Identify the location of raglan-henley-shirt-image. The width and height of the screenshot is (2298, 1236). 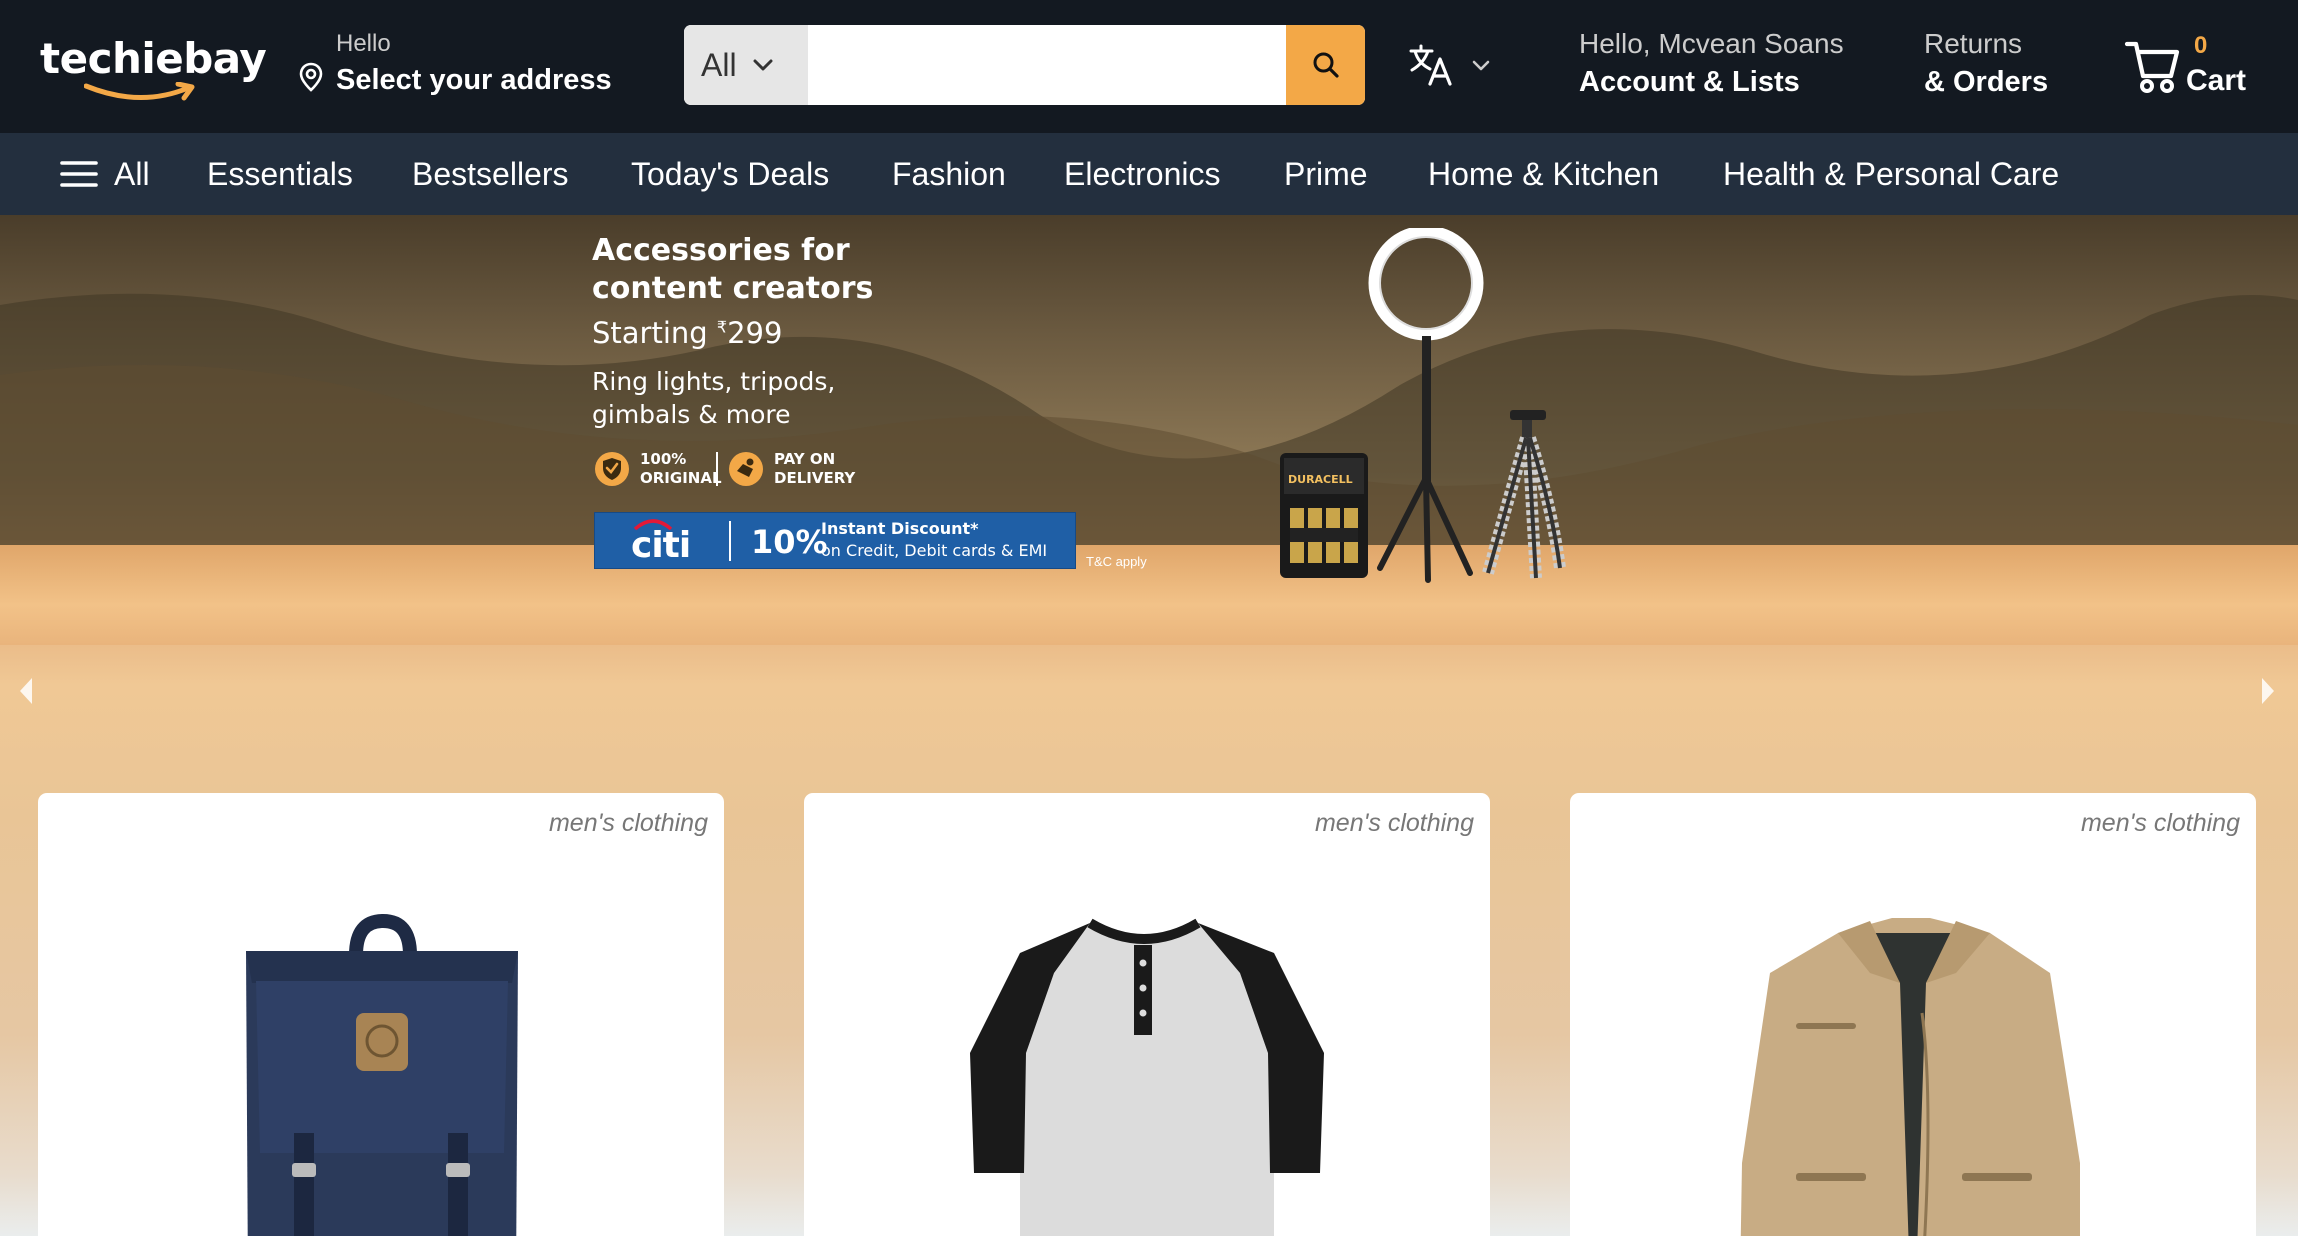
(1147, 1077).